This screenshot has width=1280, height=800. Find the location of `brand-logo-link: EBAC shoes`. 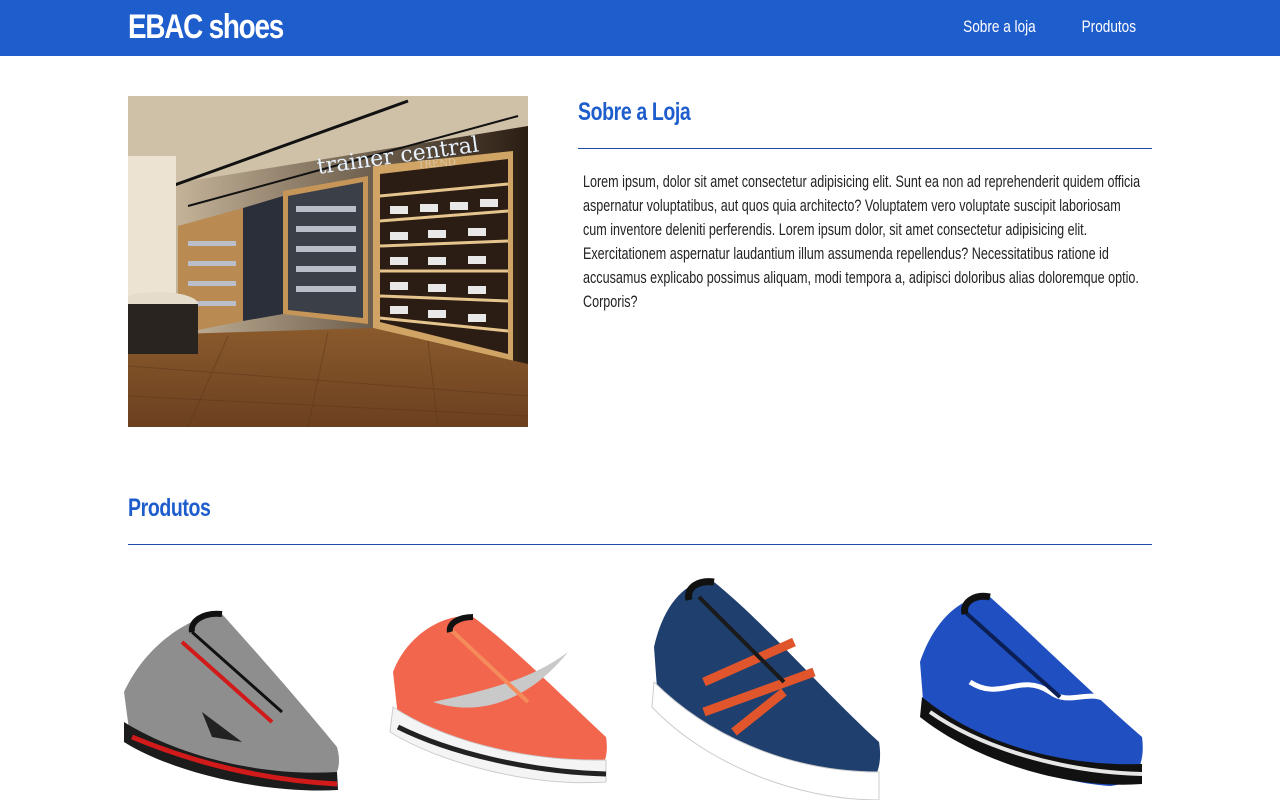

brand-logo-link: EBAC shoes is located at coordinates (206, 27).